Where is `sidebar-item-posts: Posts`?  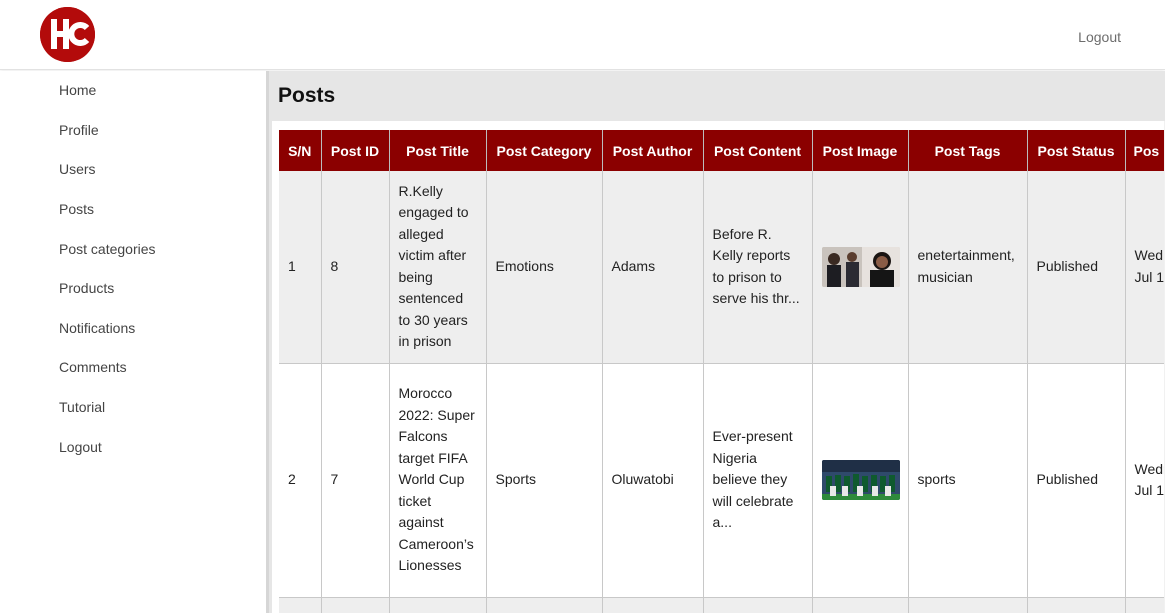 sidebar-item-posts: Posts is located at coordinates (76, 209).